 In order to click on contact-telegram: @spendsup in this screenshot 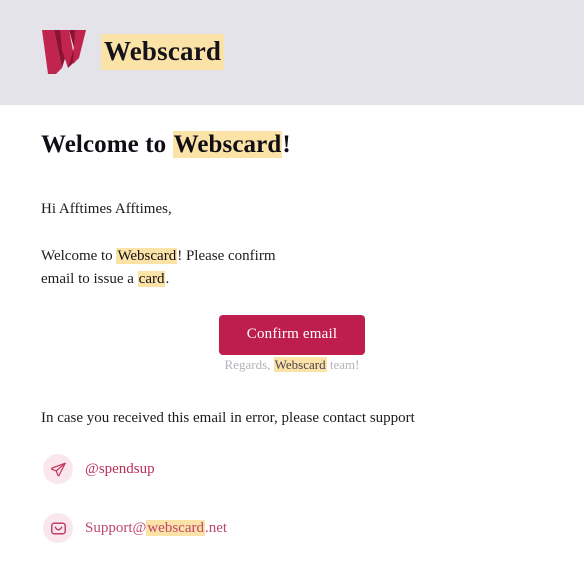, I will do `click(99, 469)`.